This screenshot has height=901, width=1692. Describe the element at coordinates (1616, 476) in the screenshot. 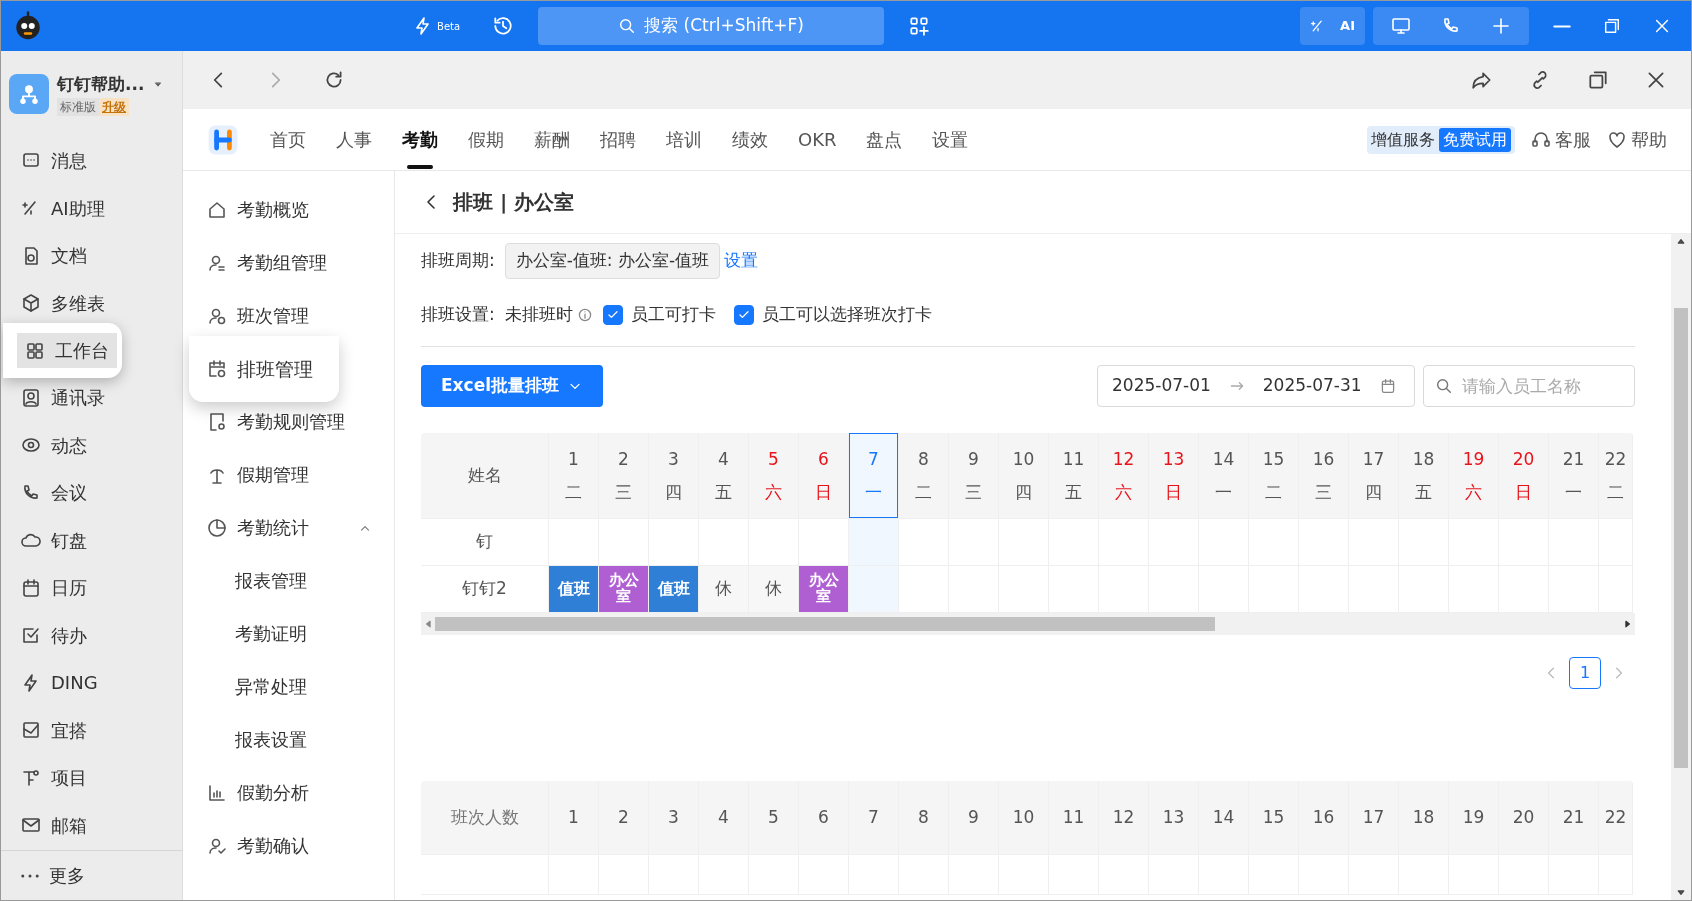

I see `date-header: 22 二` at that location.